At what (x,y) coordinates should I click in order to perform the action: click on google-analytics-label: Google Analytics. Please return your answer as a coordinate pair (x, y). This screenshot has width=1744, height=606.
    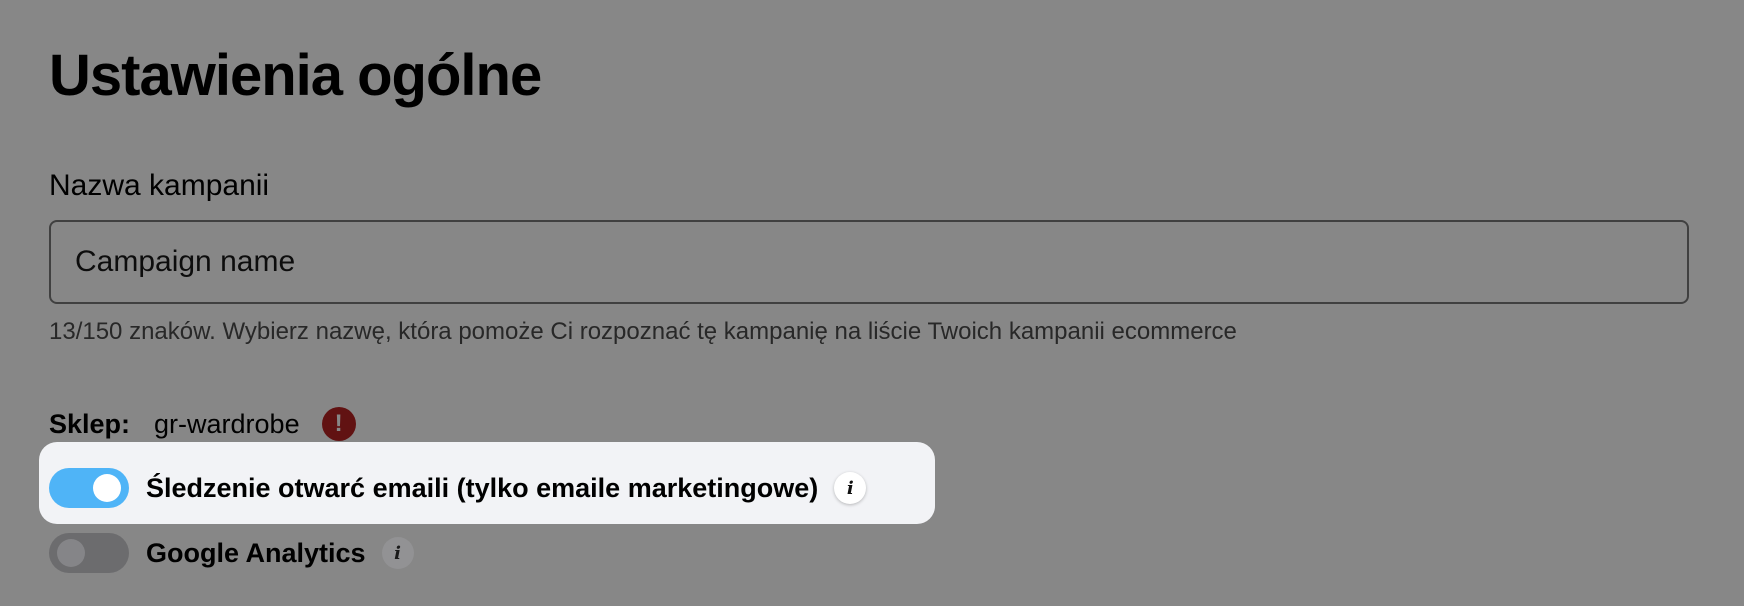
    Looking at the image, I should click on (256, 553).